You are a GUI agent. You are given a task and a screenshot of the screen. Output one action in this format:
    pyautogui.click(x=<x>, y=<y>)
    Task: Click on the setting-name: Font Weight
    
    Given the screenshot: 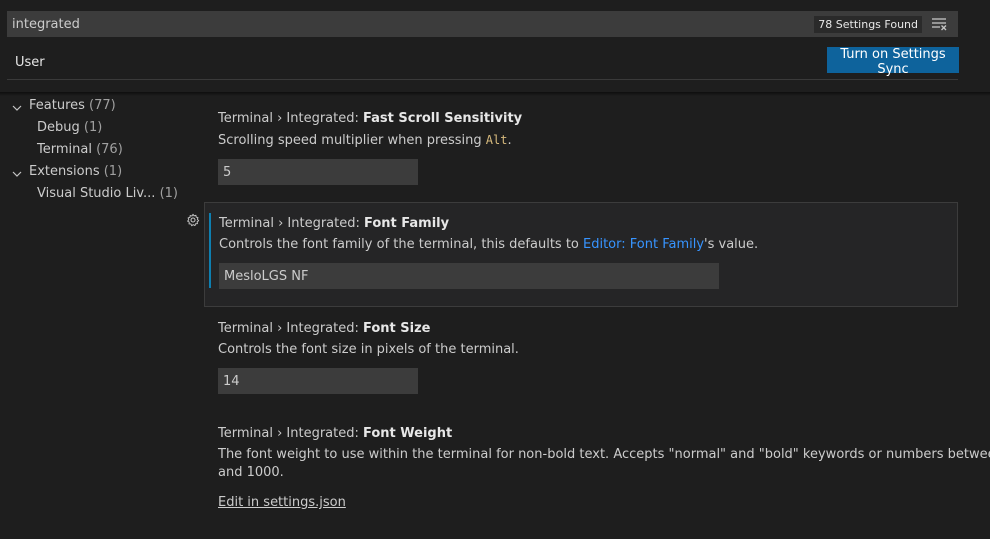 What is the action you would take?
    pyautogui.click(x=408, y=433)
    